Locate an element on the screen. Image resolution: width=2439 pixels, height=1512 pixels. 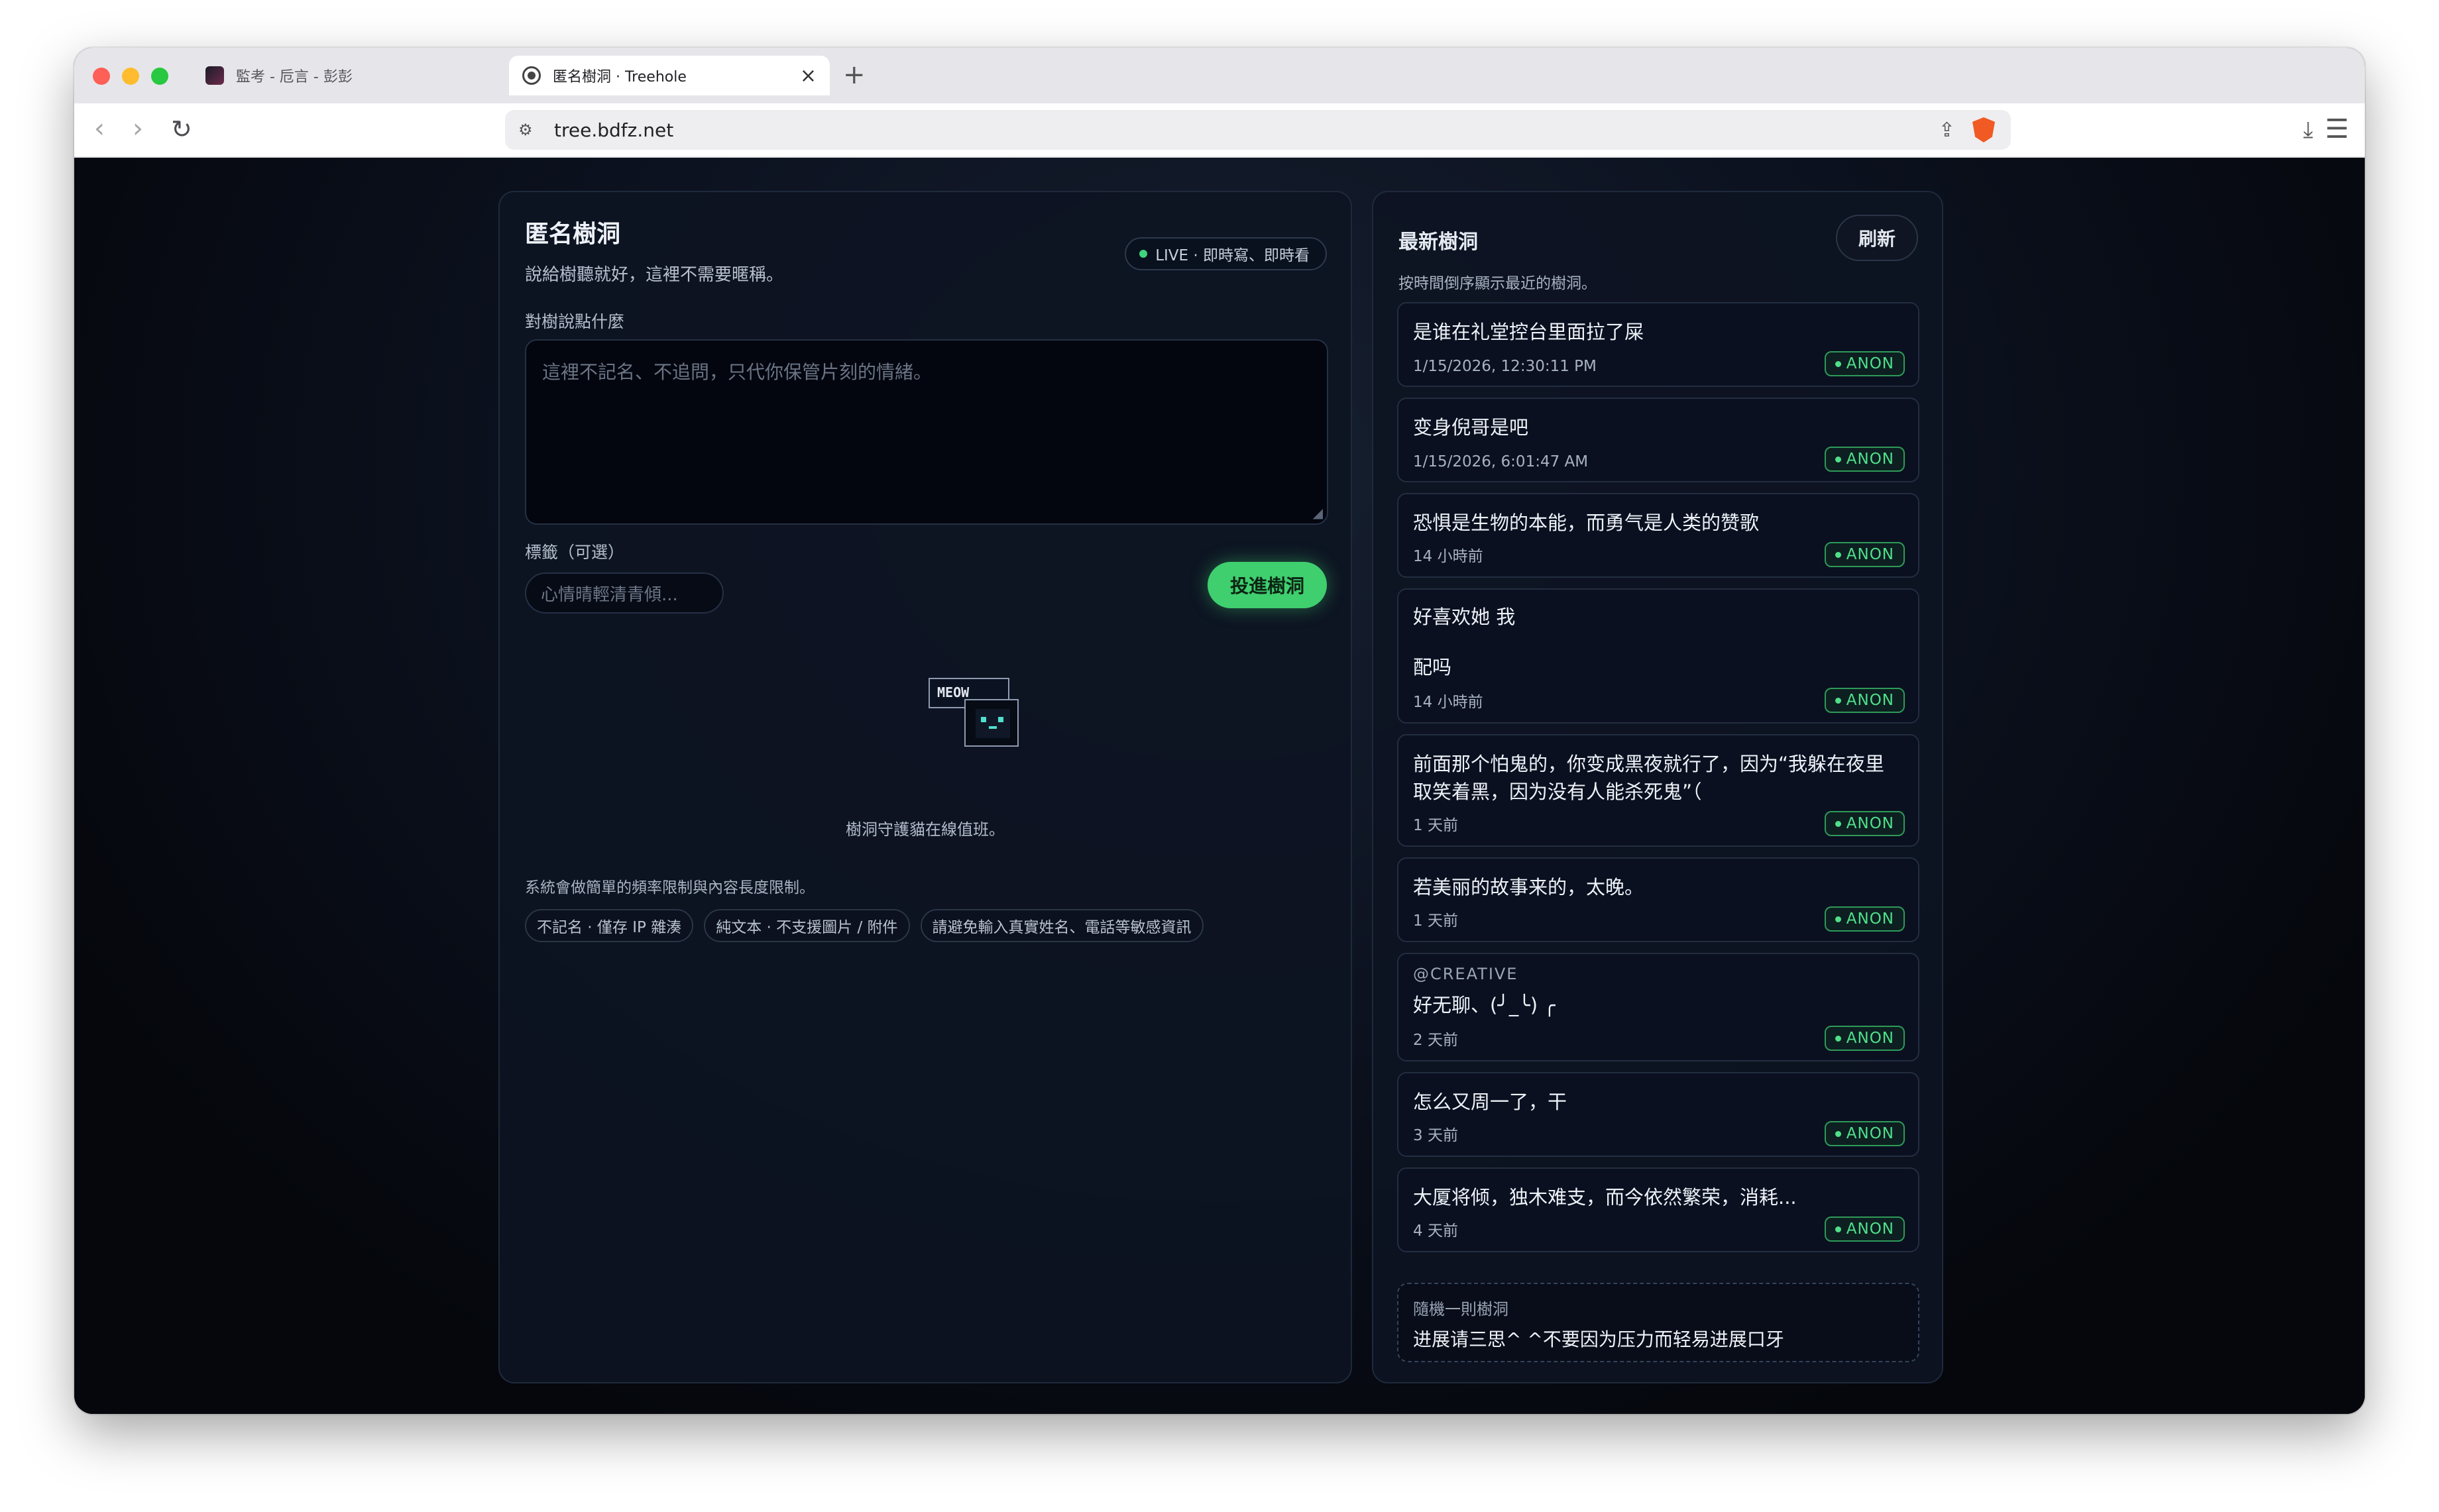
random-post-box: 隨機一則樹洞 进展请三思^ ^不要因为压力而轻易进展口牙 is located at coordinates (1658, 1322).